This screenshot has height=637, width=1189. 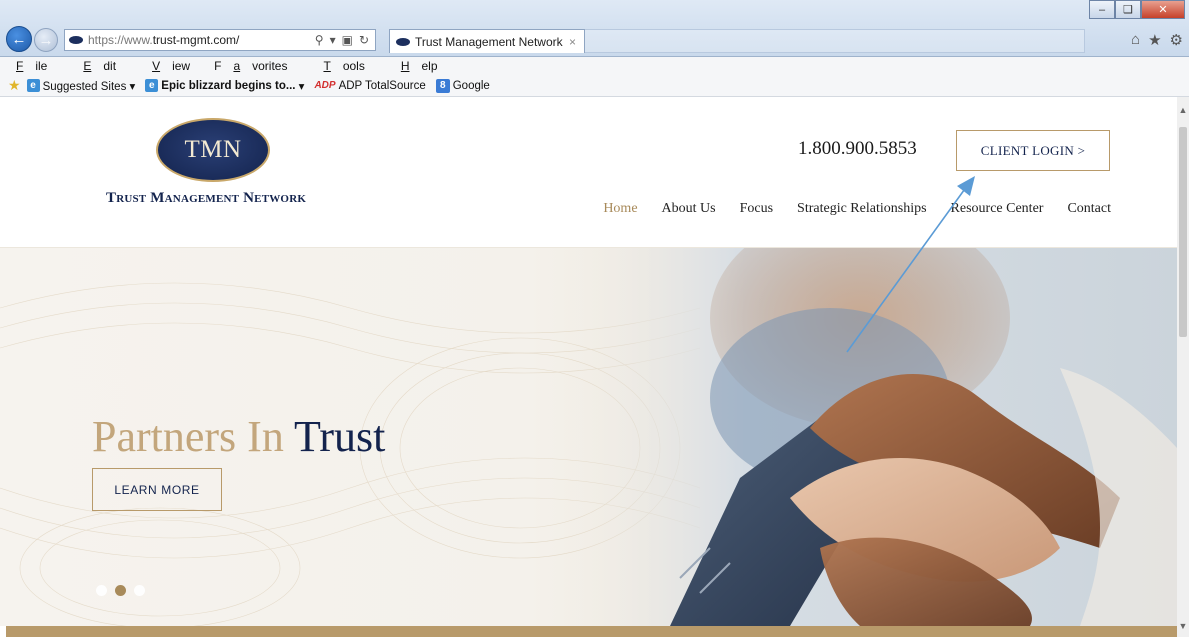 I want to click on menu-file: File, so click(x=31, y=66).